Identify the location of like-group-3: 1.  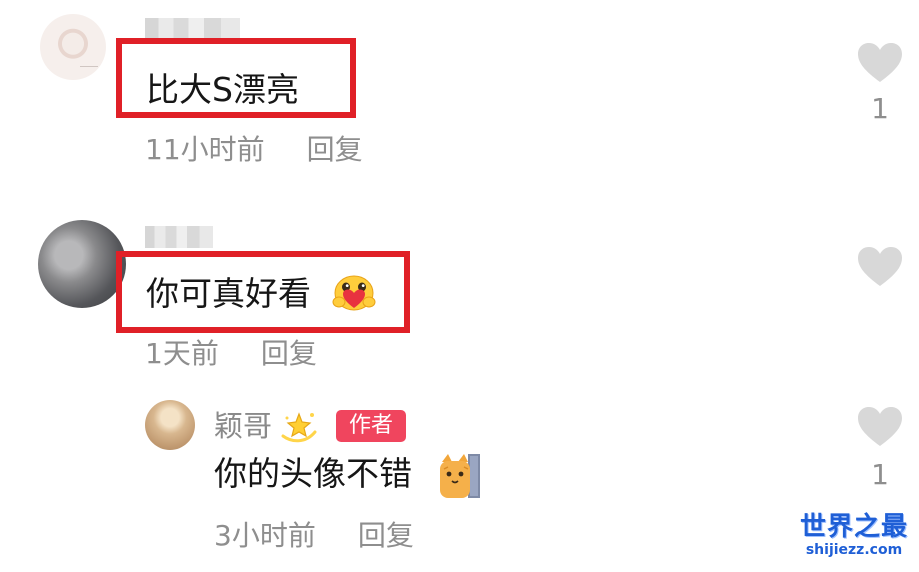
(880, 448).